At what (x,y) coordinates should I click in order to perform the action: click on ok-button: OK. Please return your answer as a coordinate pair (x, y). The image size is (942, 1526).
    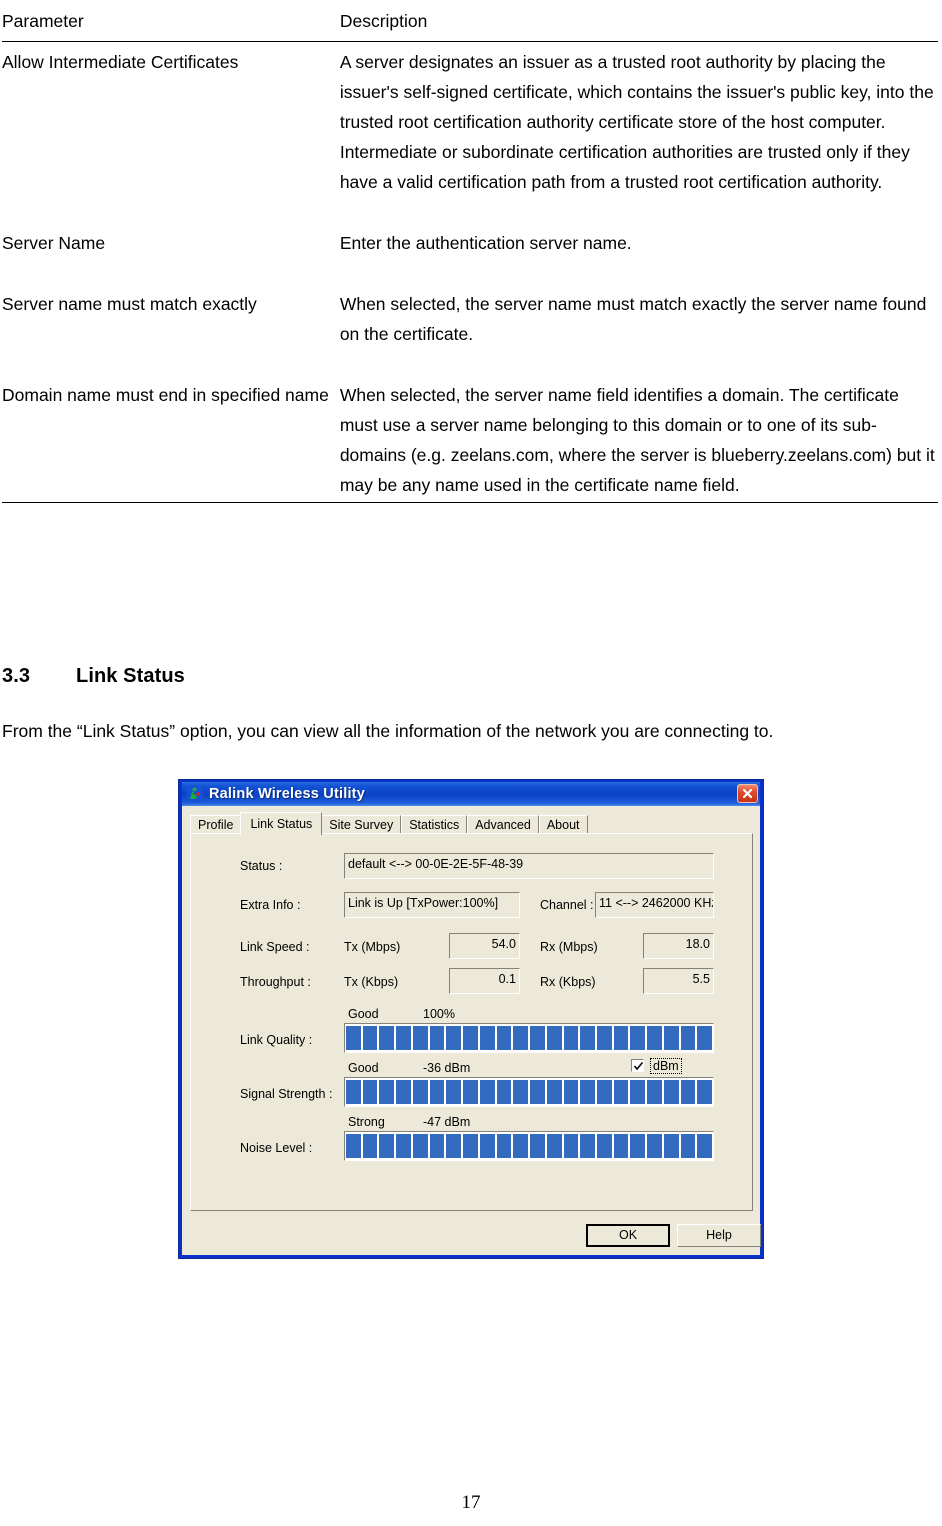
    Looking at the image, I should click on (628, 1235).